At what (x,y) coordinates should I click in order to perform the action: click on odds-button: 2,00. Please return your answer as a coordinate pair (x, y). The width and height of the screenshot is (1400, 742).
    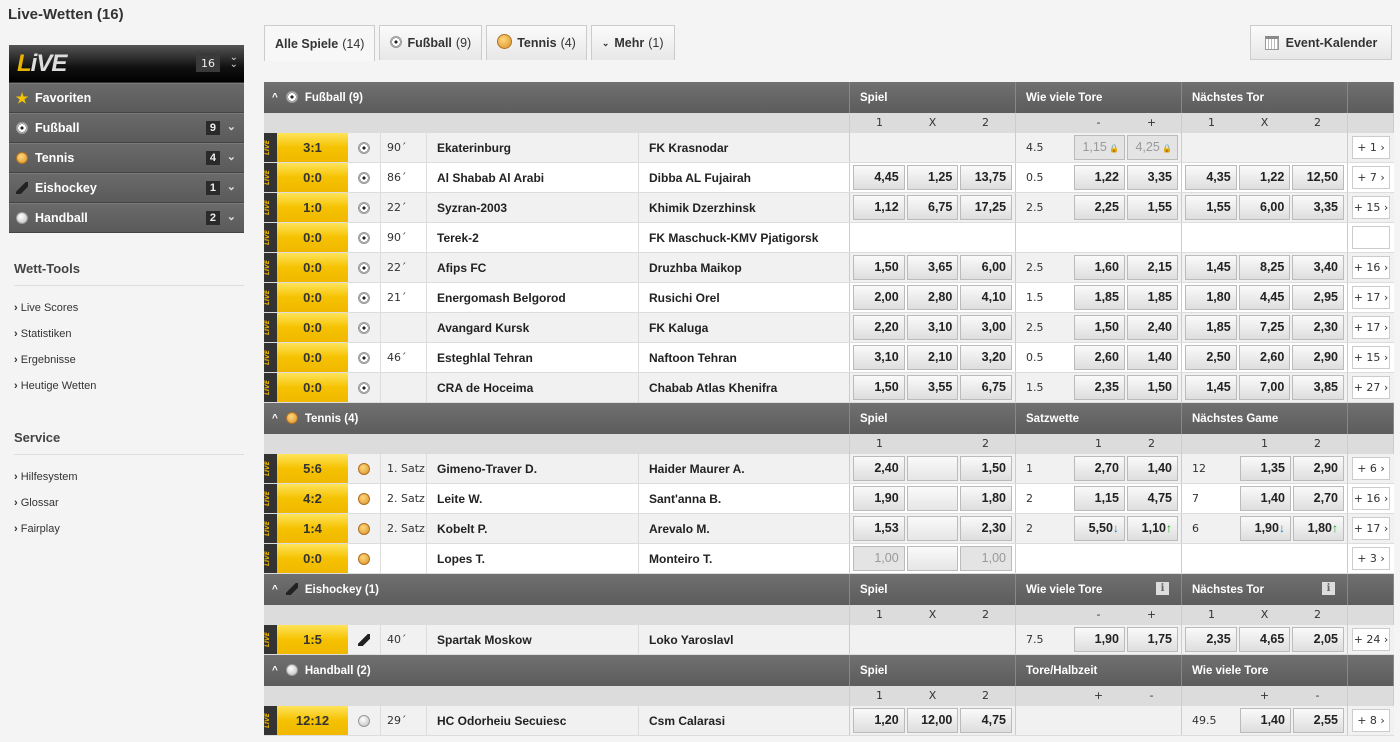
    Looking at the image, I should click on (879, 297).